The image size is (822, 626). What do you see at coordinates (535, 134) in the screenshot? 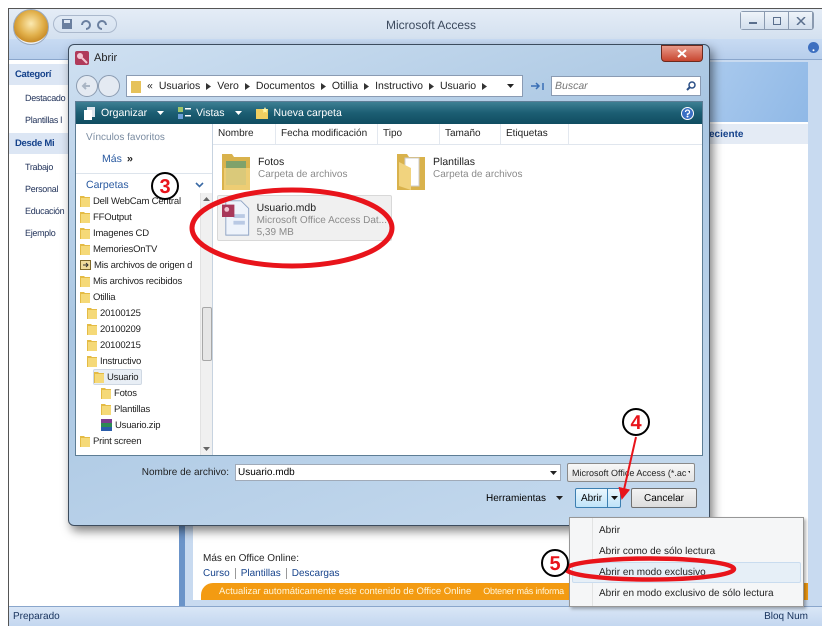
I see `column-header: Etiquetas` at bounding box center [535, 134].